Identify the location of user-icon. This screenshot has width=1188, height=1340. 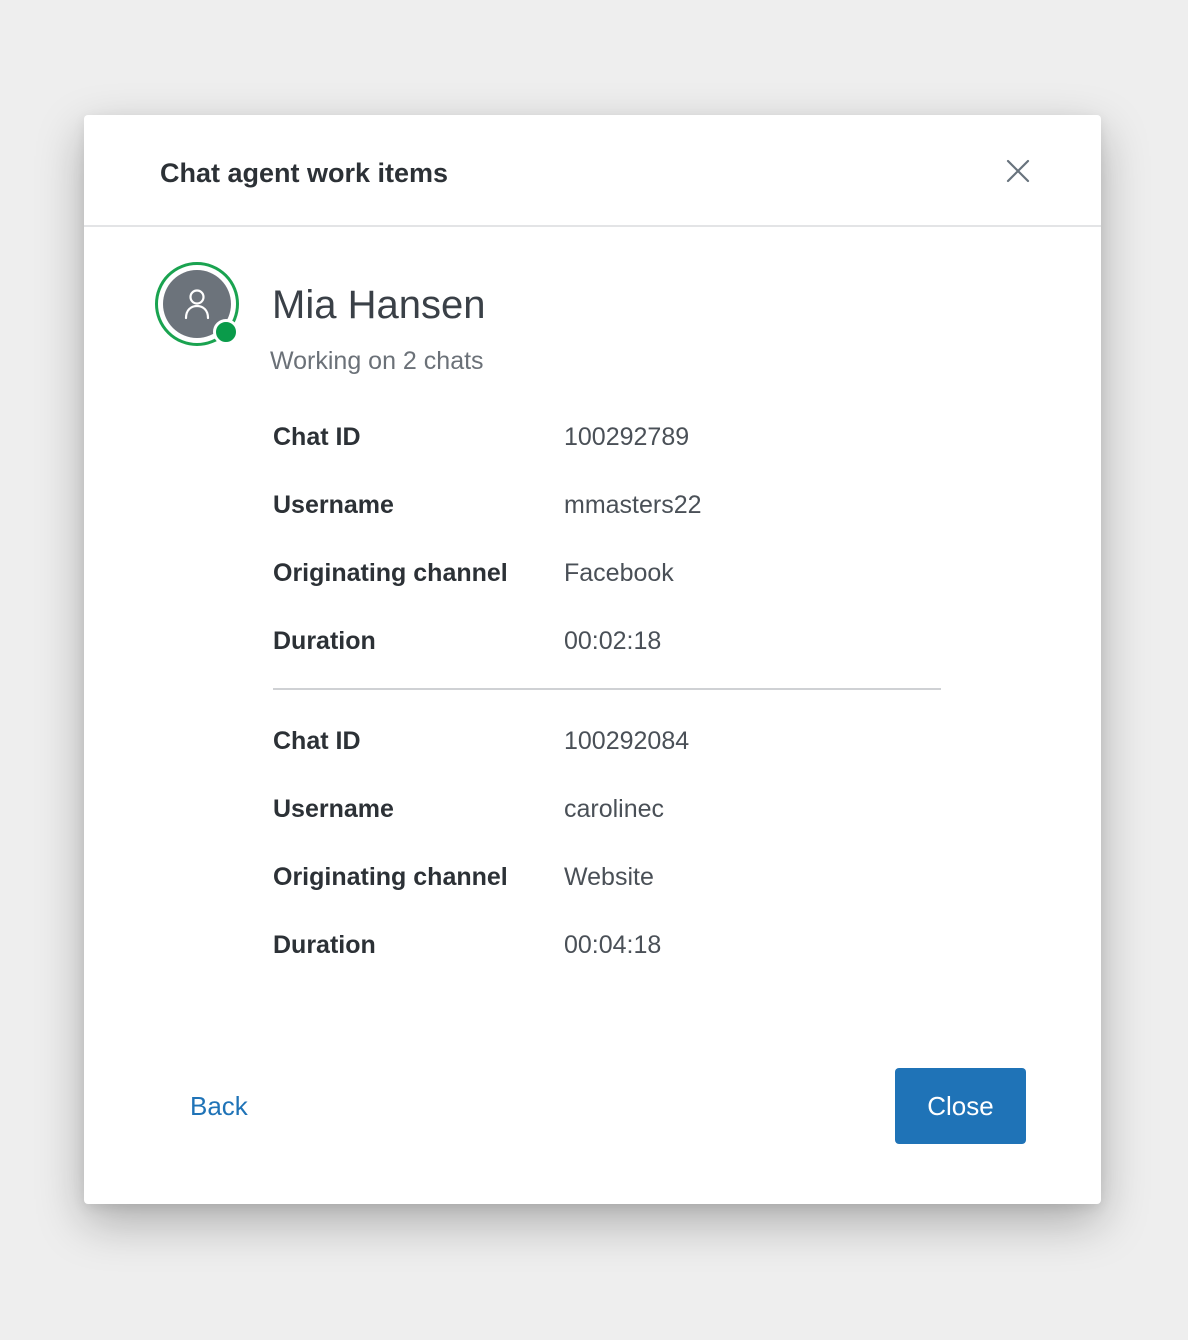
(197, 304).